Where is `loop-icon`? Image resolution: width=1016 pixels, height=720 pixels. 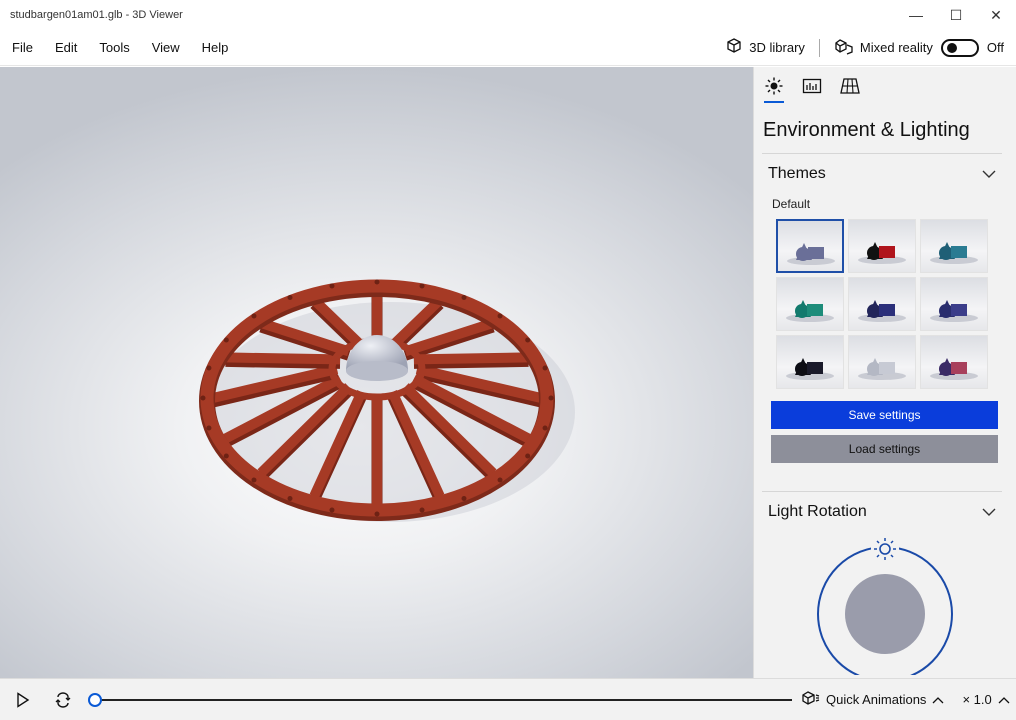
loop-icon is located at coordinates (63, 699).